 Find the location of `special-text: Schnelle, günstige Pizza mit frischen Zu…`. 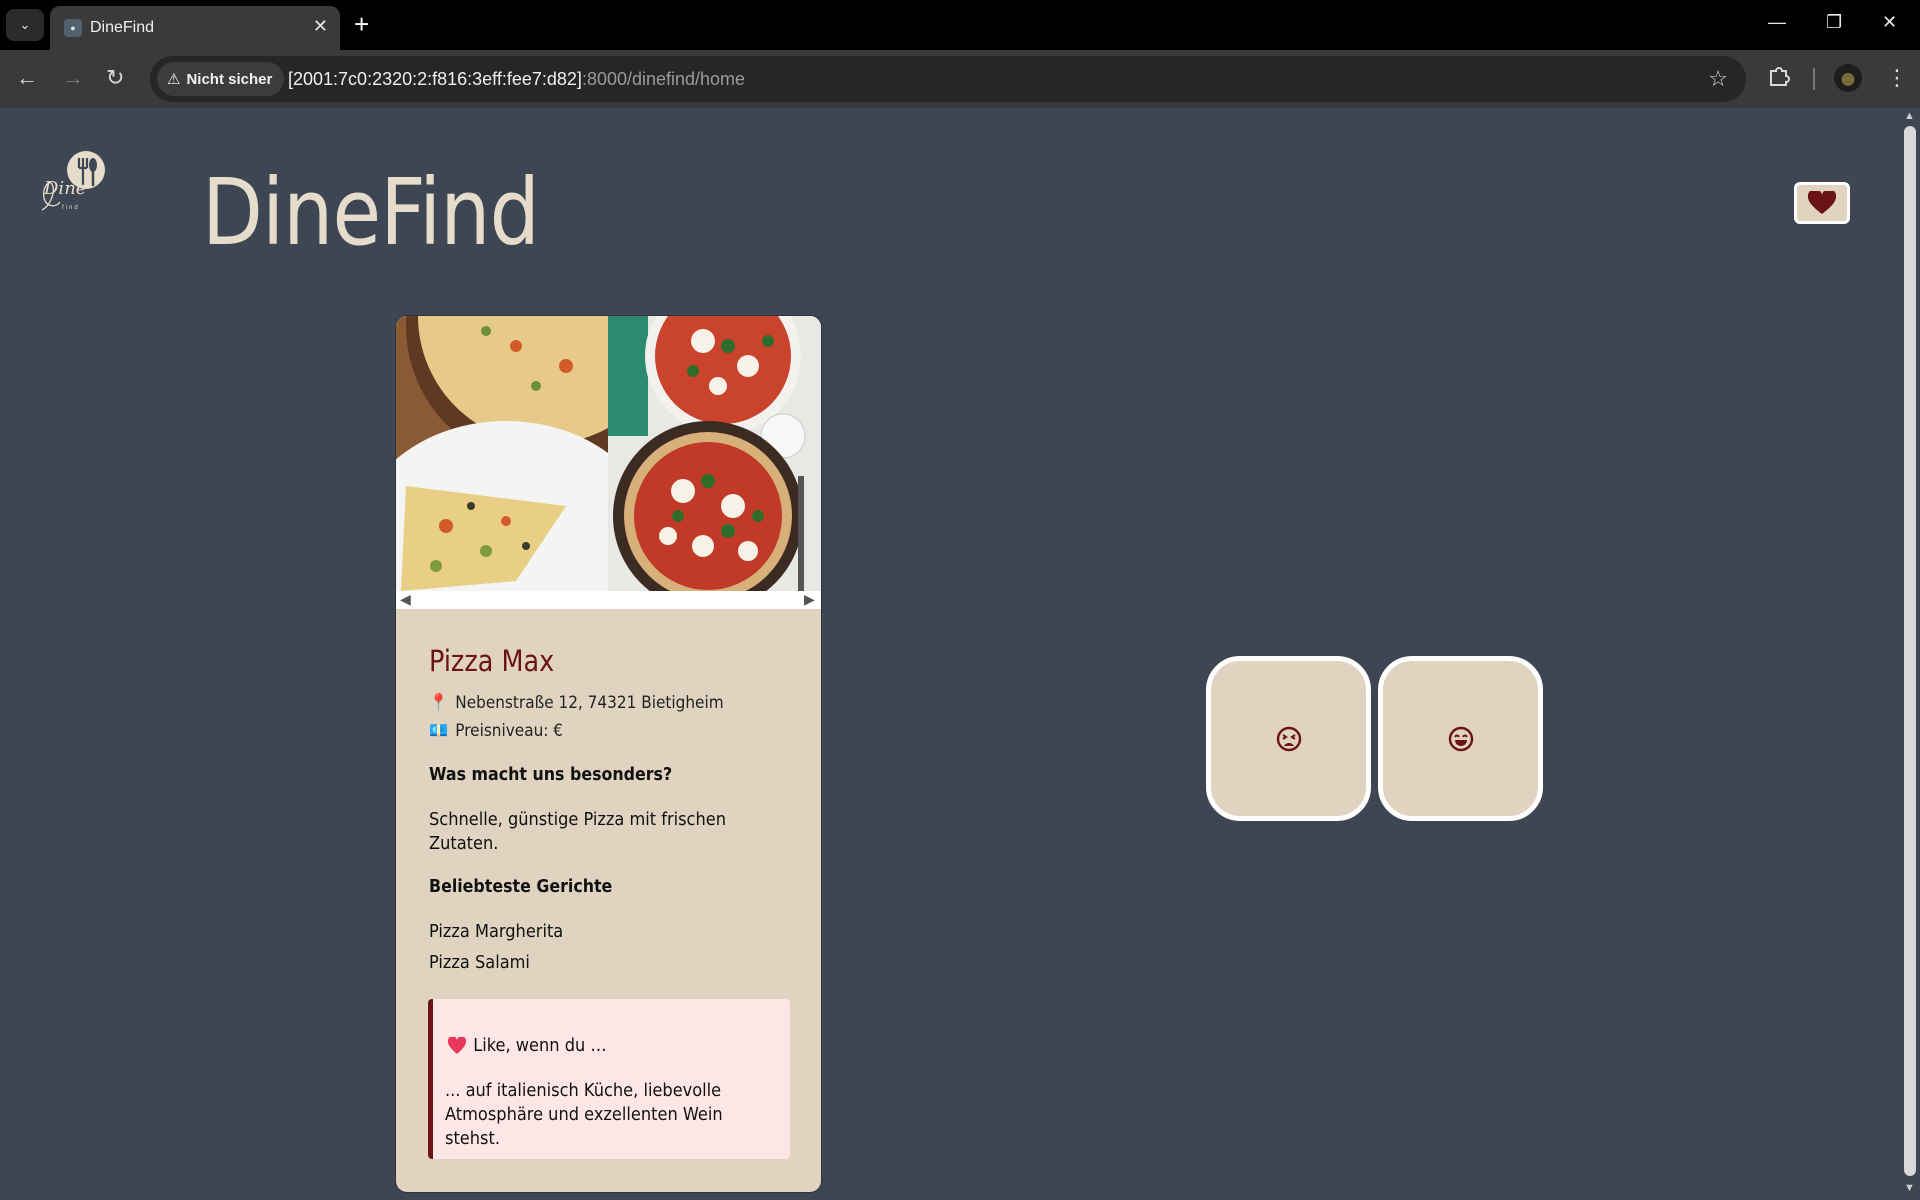

special-text: Schnelle, günstige Pizza mit frischen Zu… is located at coordinates (577, 831).